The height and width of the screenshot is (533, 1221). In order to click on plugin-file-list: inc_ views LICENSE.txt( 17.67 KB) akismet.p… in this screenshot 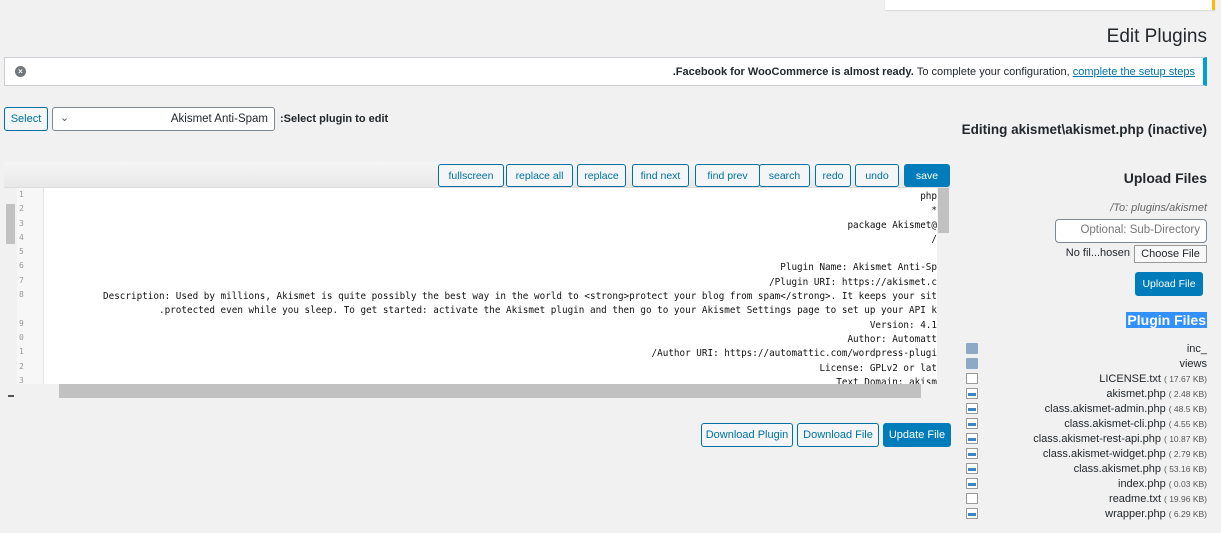, I will do `click(1086, 431)`.